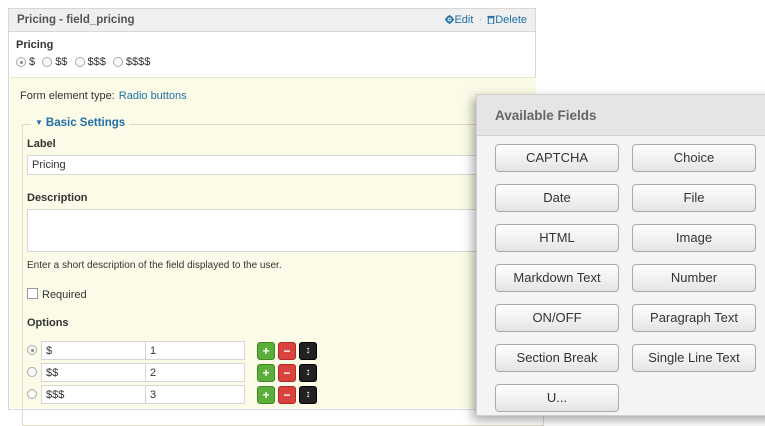  I want to click on description-label: Description, so click(57, 198).